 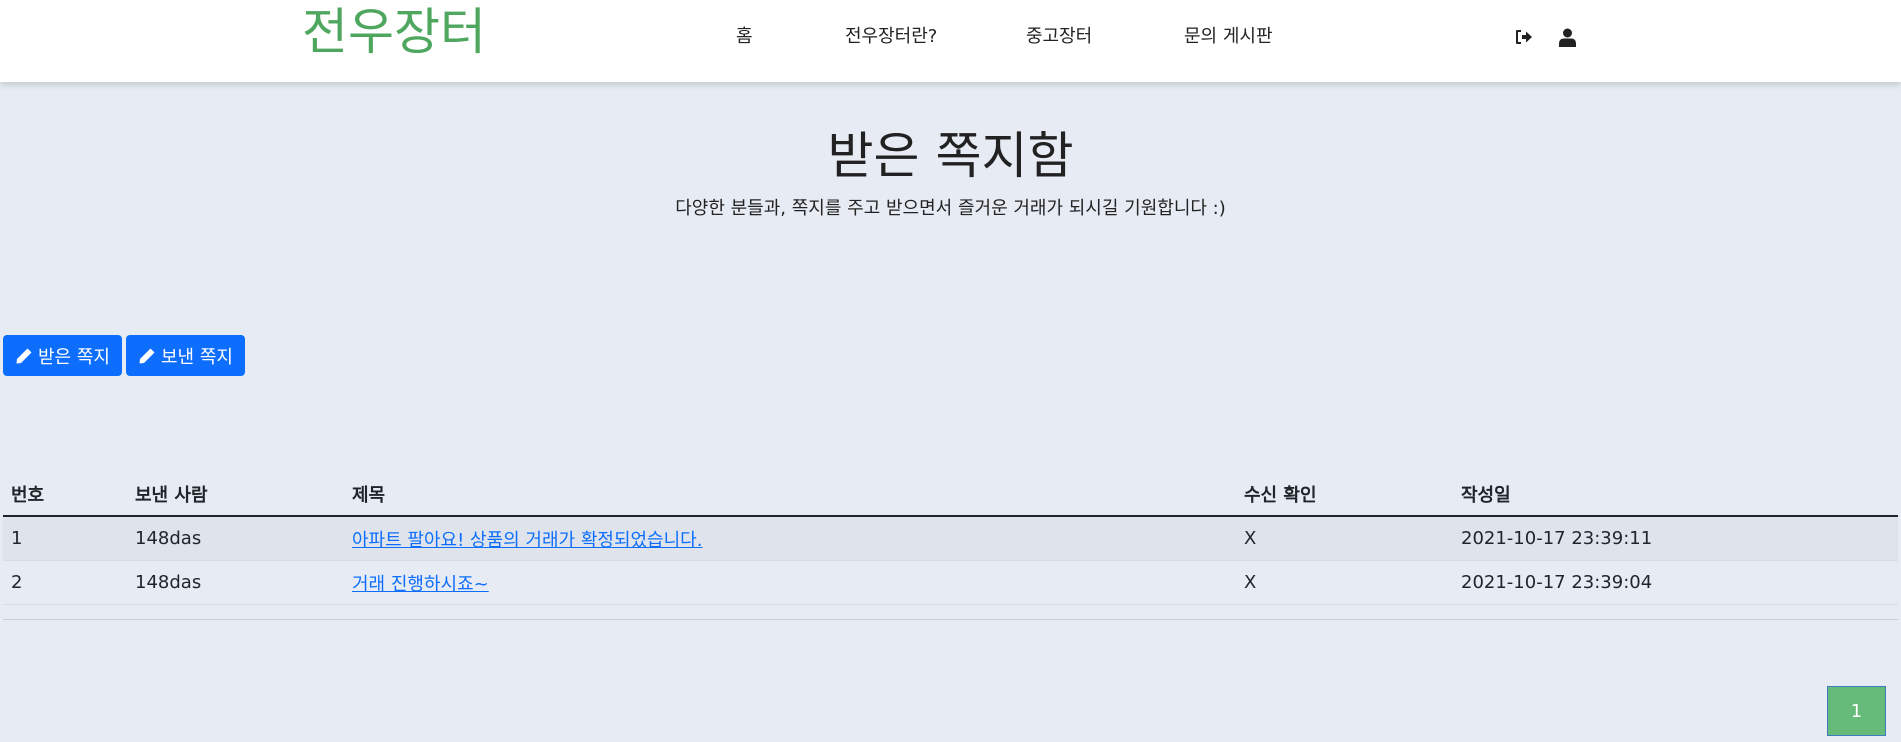 What do you see at coordinates (1675, 538) in the screenshot?
I see `message-date: 2021-10-17 23:39:11` at bounding box center [1675, 538].